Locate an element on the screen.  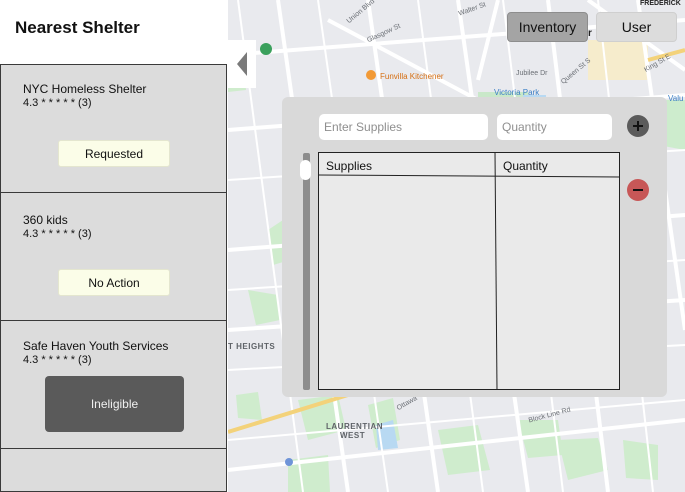
shelter-card is located at coordinates (113, 470).